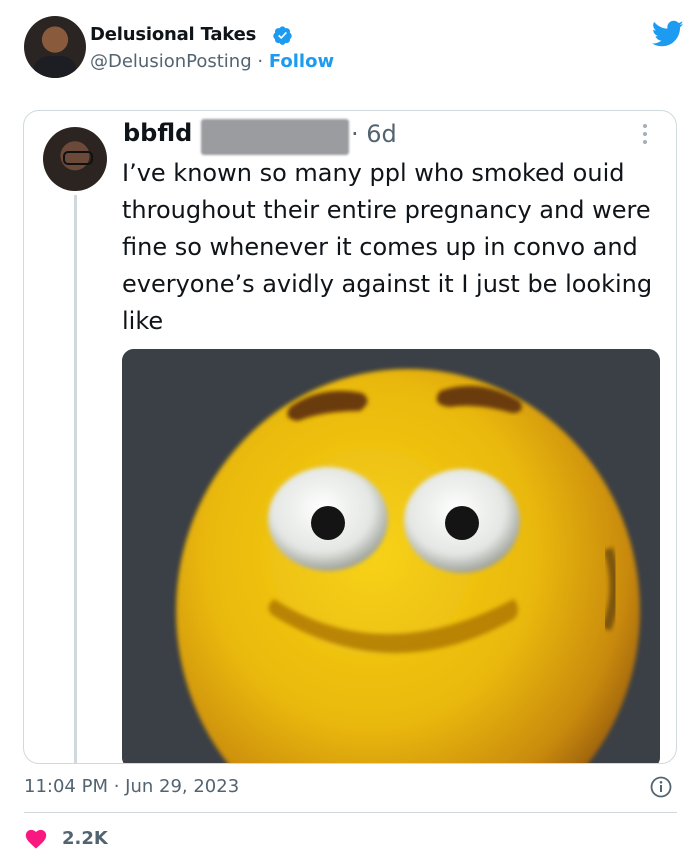 This screenshot has width=700, height=866. I want to click on thread-line, so click(75, 479).